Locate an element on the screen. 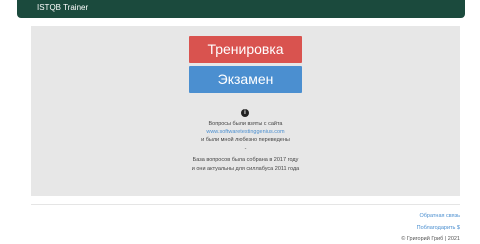 The image size is (480, 244). feedback-link: Обратная связь is located at coordinates (439, 216).